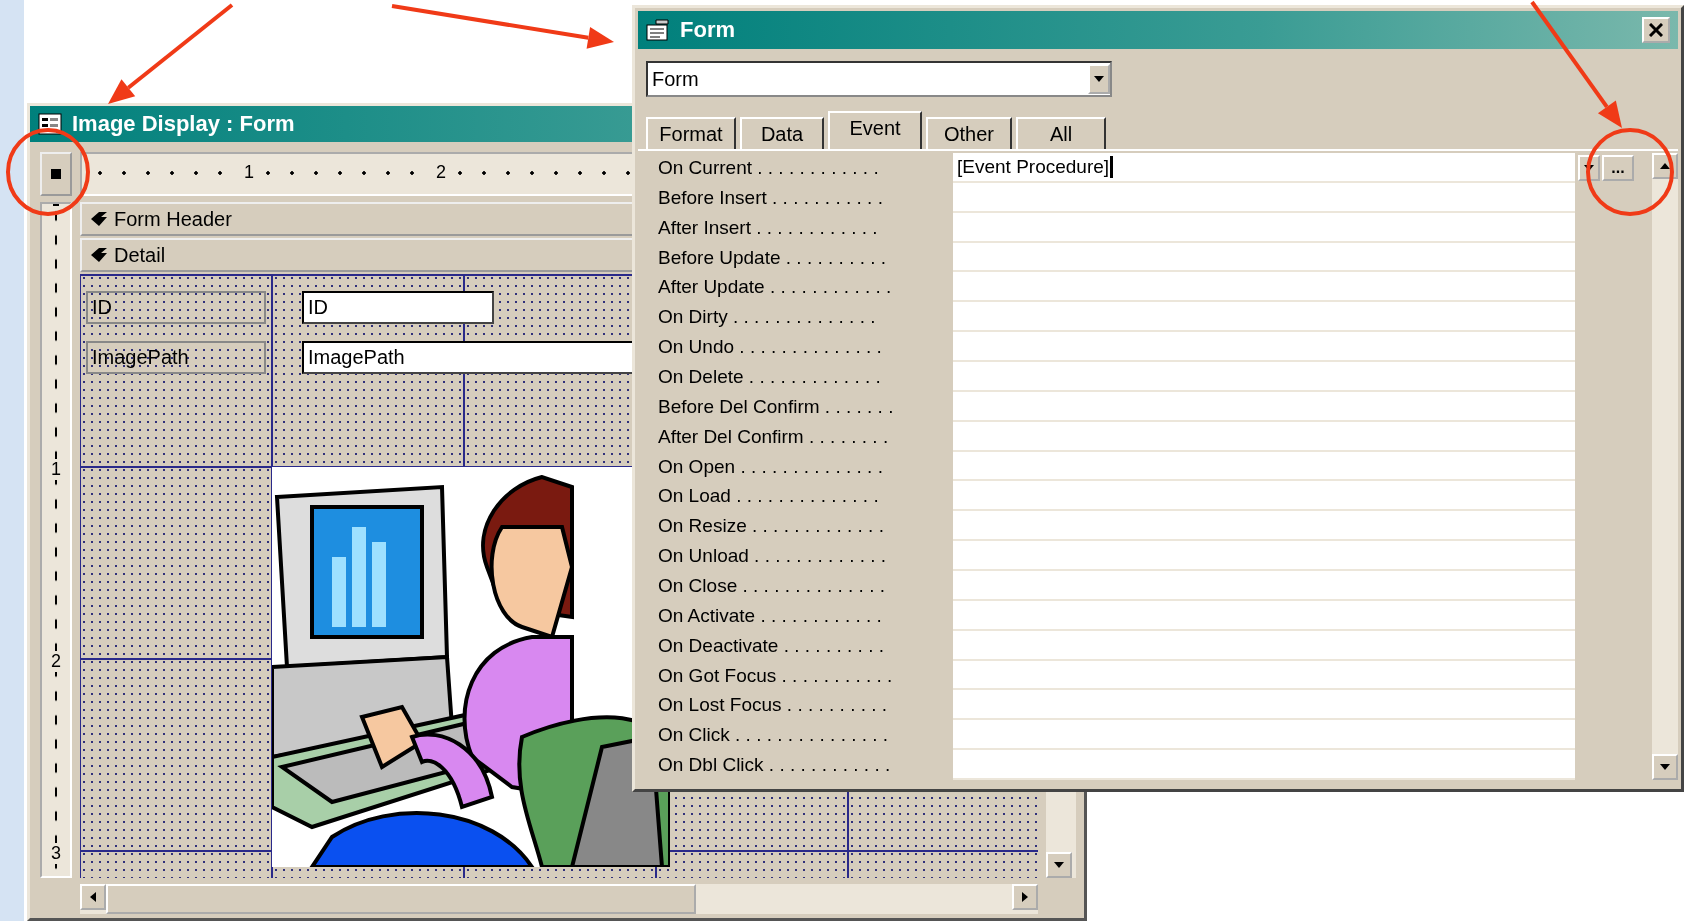  Describe the element at coordinates (767, 317) in the screenshot. I see `property-label: On Dirty . . . . . . . . . . . . . .` at that location.